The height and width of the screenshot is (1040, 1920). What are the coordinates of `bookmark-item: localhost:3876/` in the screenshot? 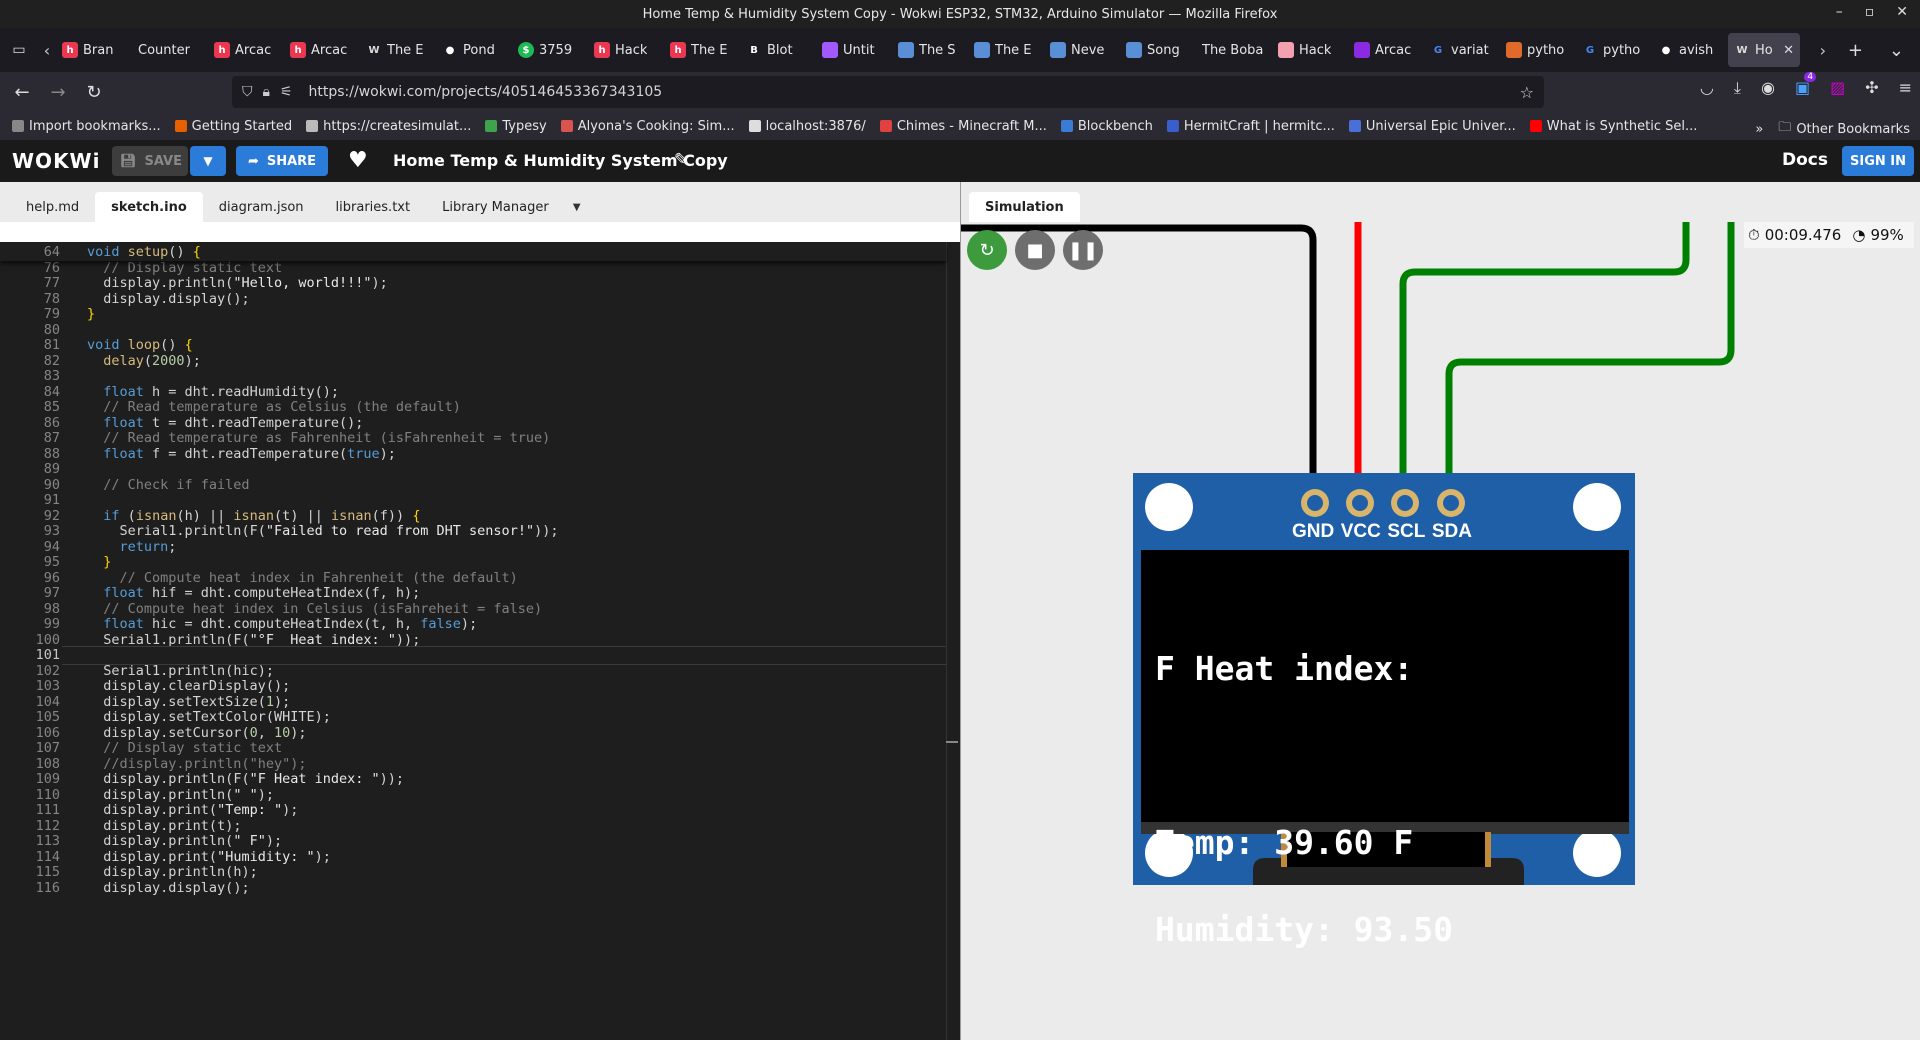 It's located at (807, 126).